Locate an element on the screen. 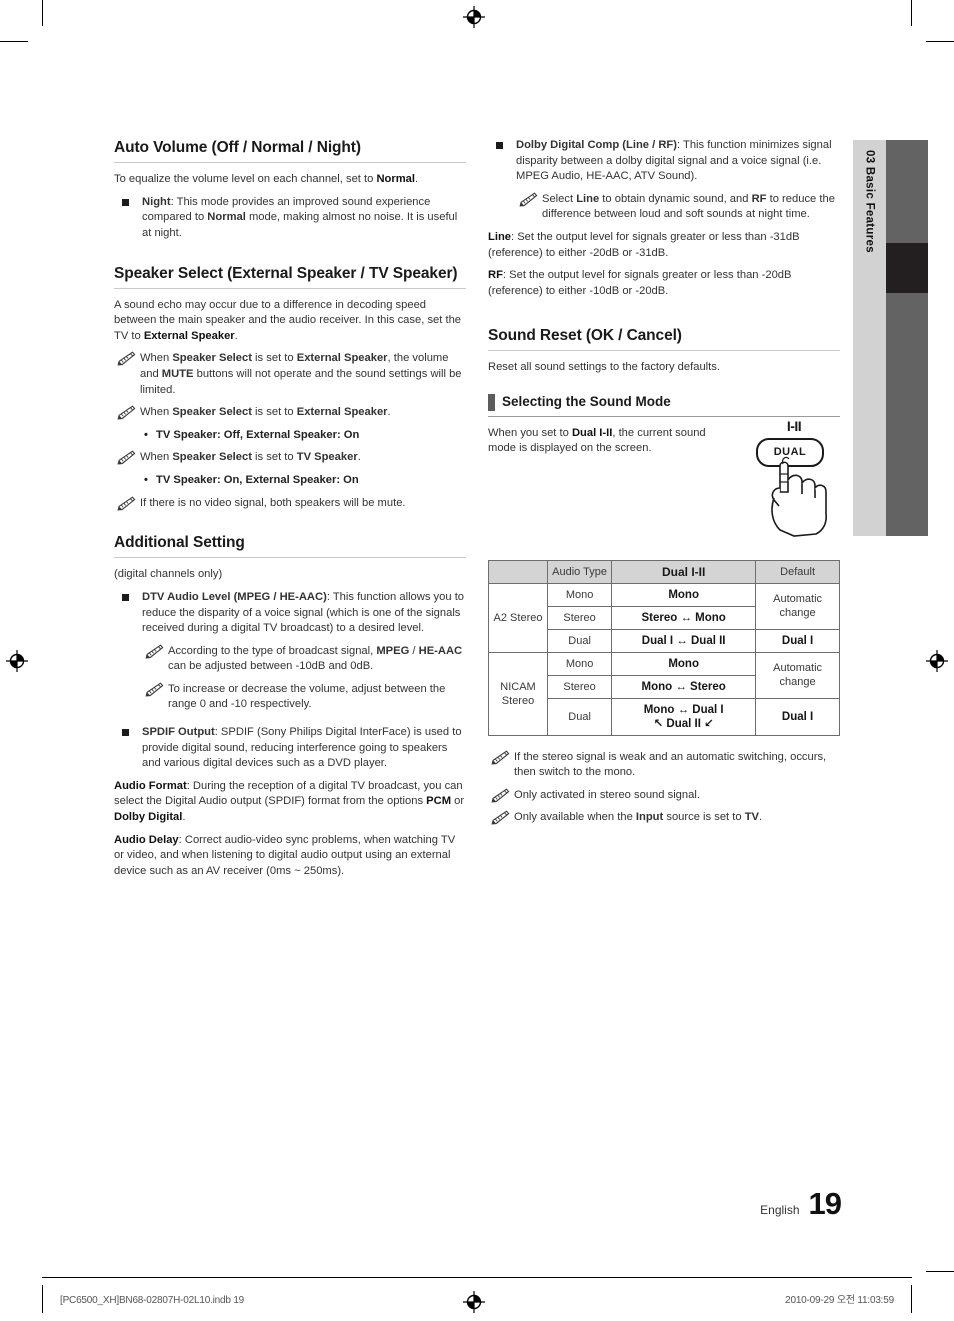 This screenshot has height=1321, width=954. divider-additional-setting is located at coordinates (290, 558).